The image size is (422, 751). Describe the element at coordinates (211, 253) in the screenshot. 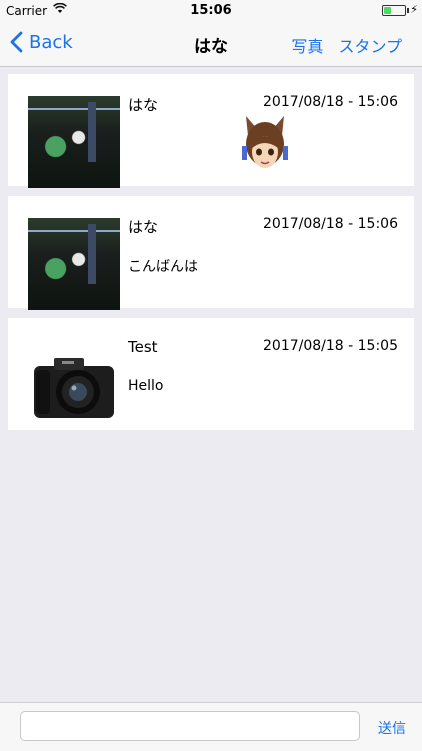

I see `message-item: はな 2017/08/18 - 15:06 こんばんは` at that location.